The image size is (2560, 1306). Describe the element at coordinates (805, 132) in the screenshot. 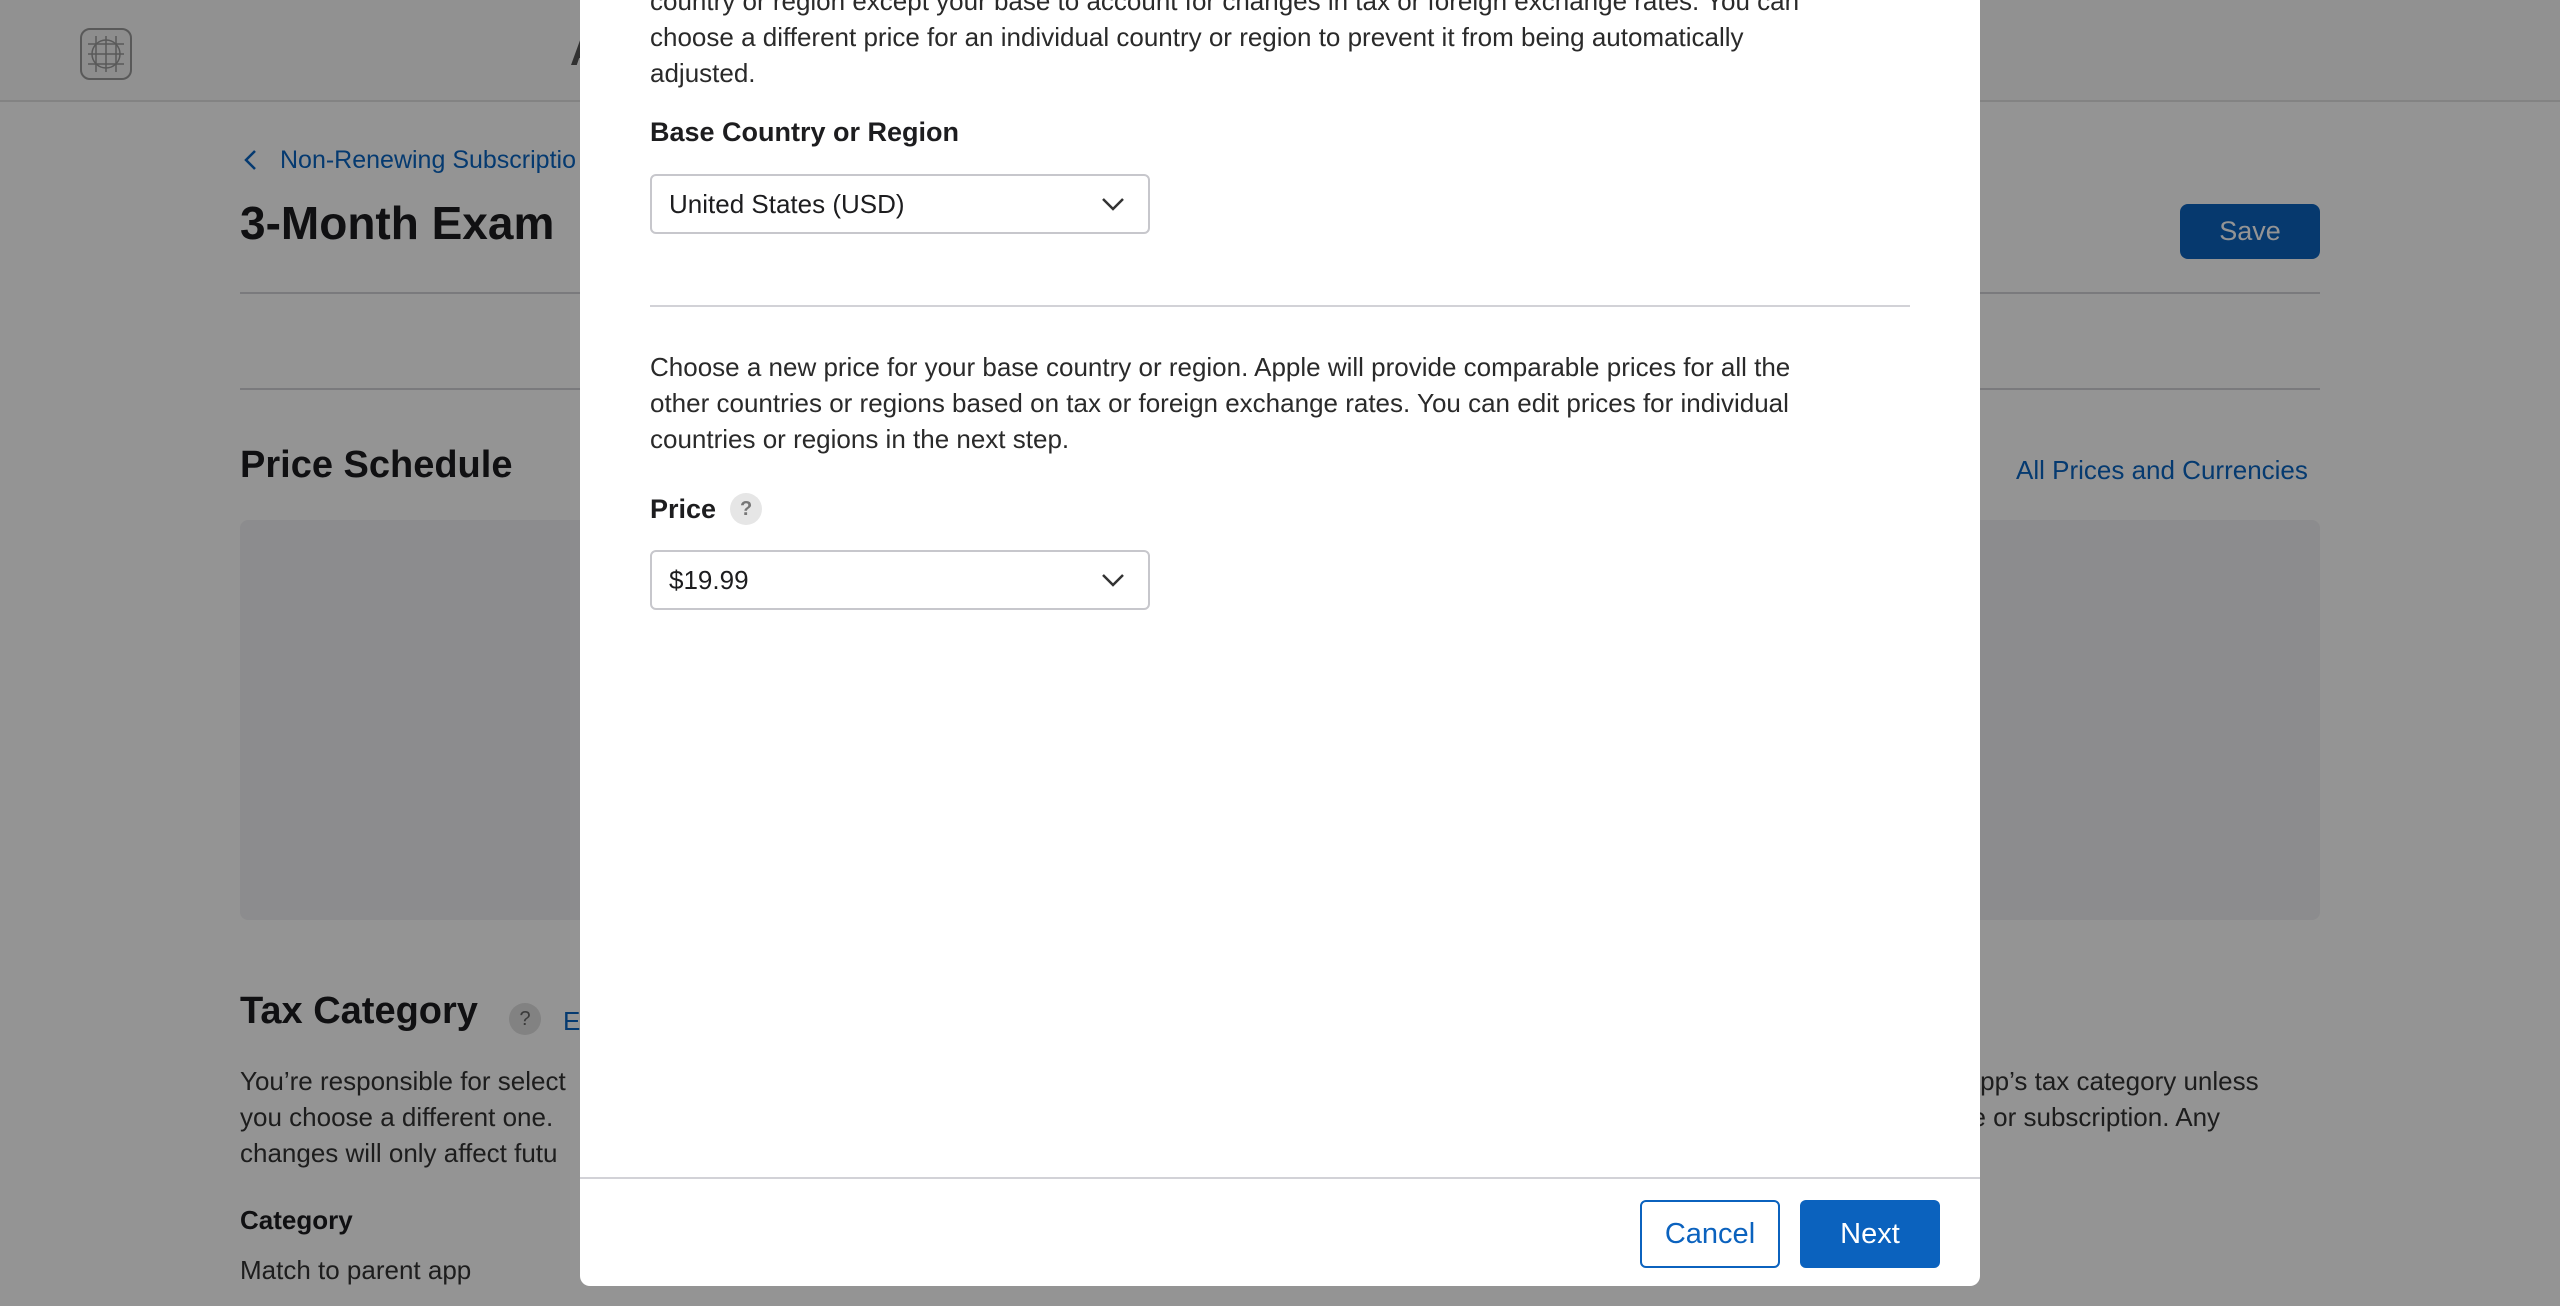

I see `base-country-label: Base Country or Region` at that location.